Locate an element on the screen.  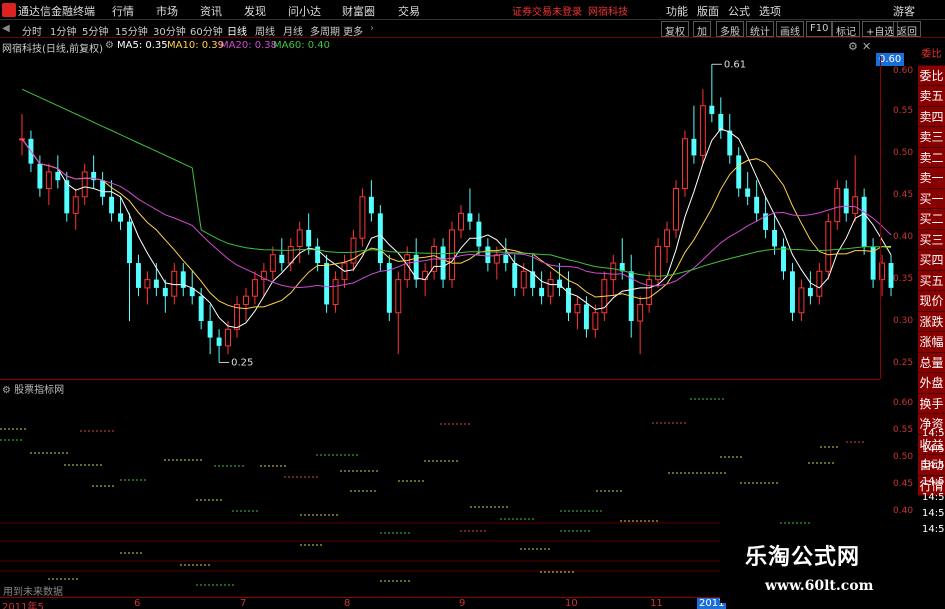
tool-duogu: 多股 is located at coordinates (730, 29).